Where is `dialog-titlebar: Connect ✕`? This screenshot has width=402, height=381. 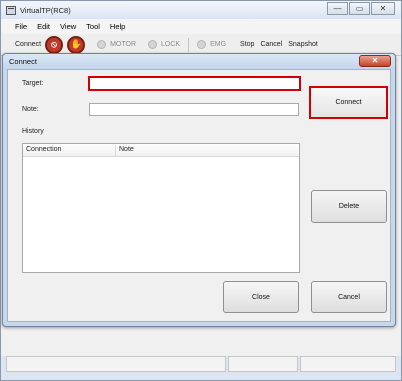
dialog-titlebar: Connect ✕ is located at coordinates (199, 61).